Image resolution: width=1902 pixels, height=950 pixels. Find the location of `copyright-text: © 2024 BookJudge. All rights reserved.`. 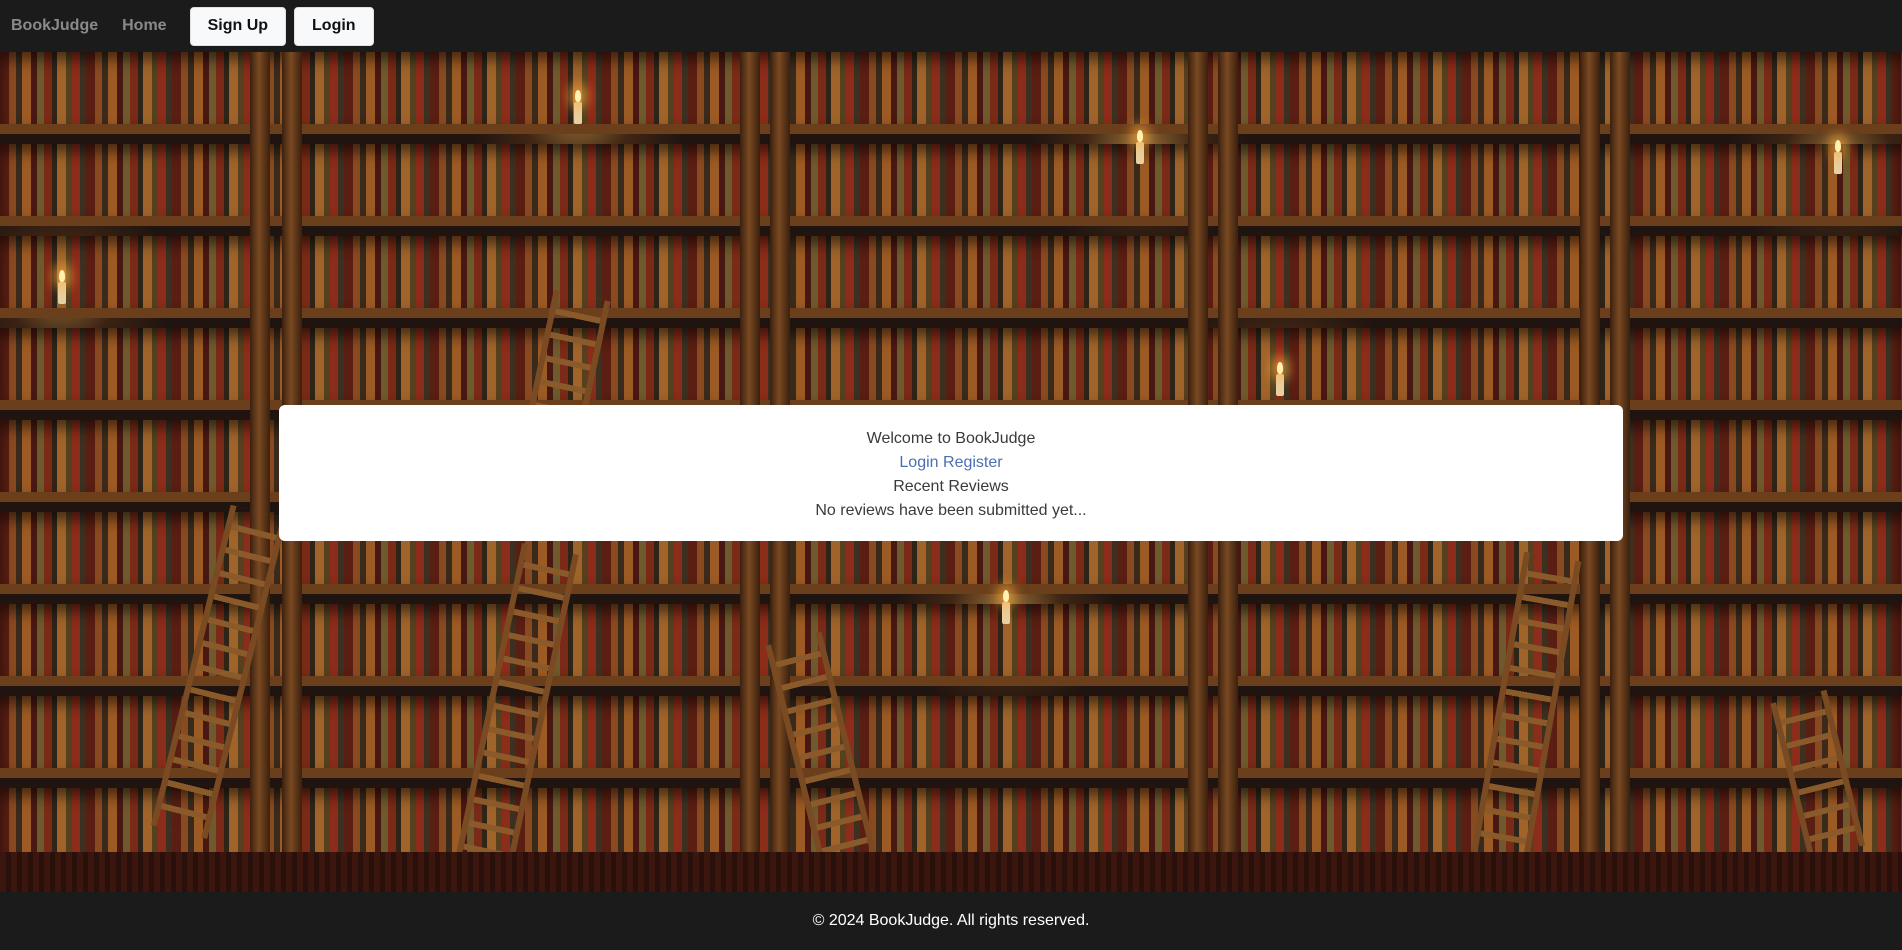

copyright-text: © 2024 BookJudge. All rights reserved. is located at coordinates (951, 920).